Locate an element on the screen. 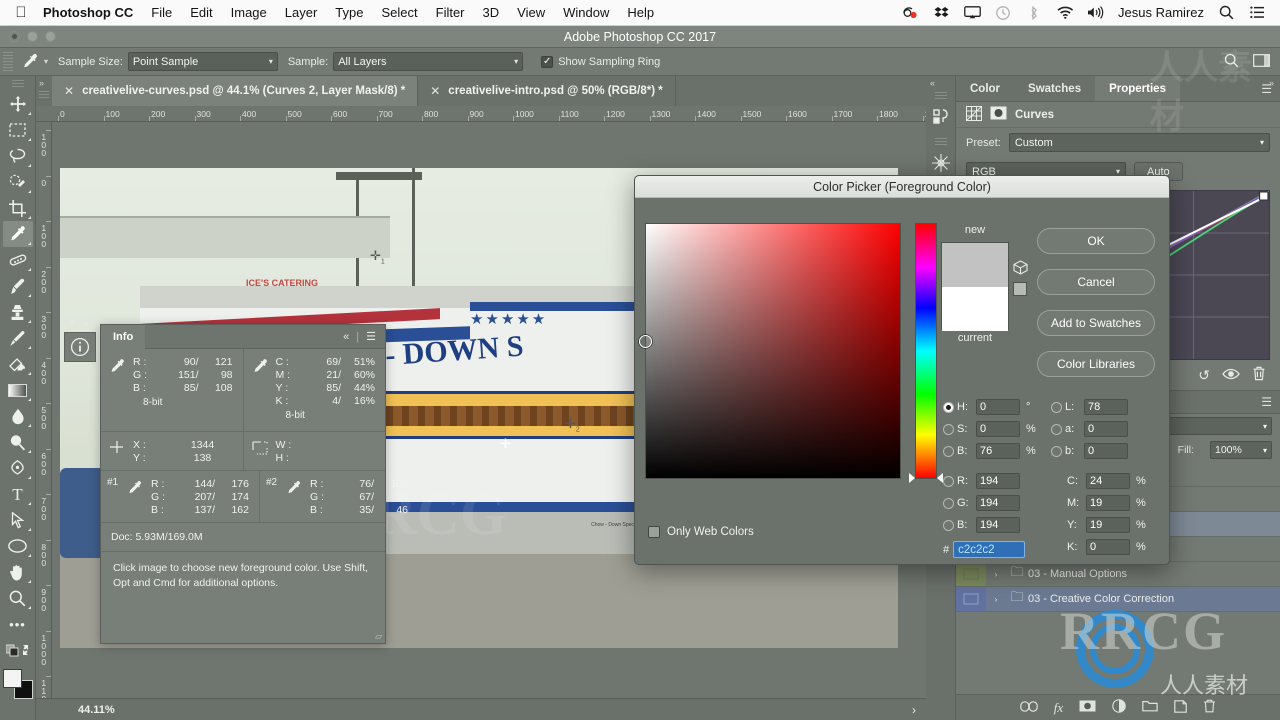 The width and height of the screenshot is (1280, 720). pen-tool is located at coordinates (18, 468).